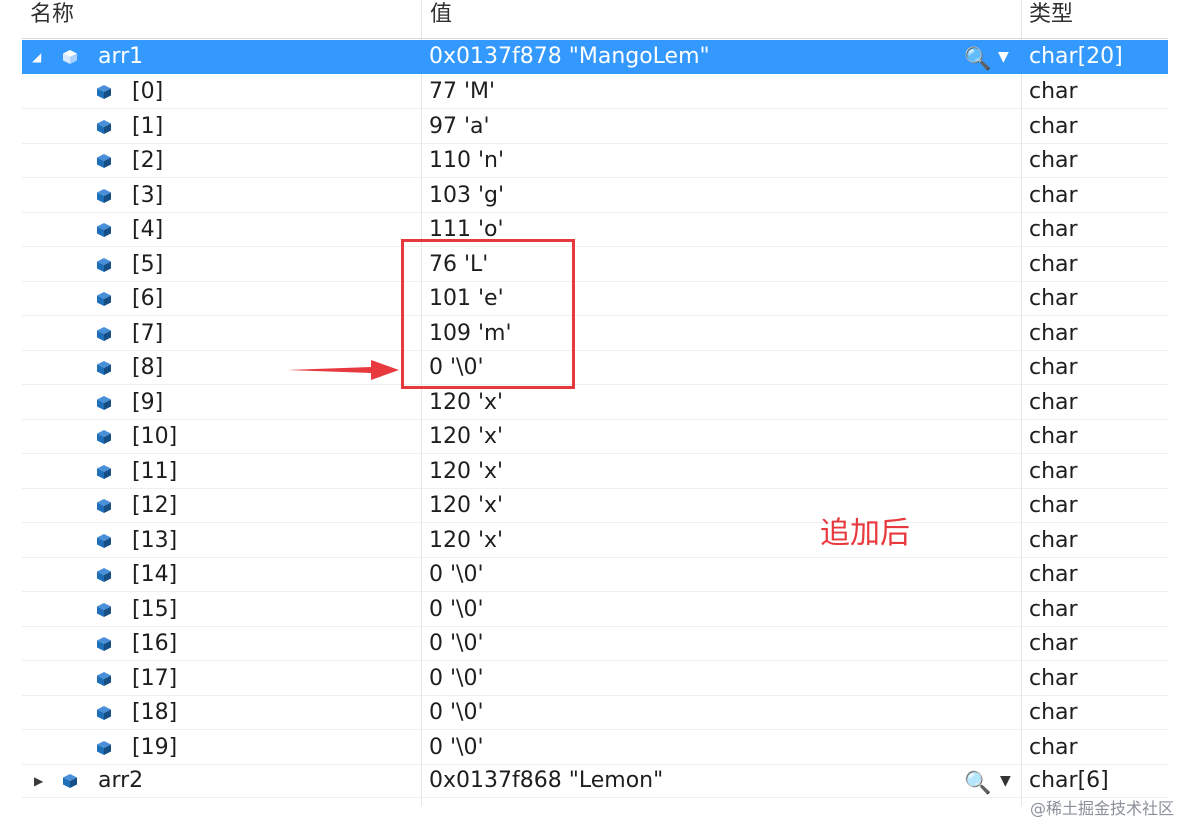  Describe the element at coordinates (595, 506) in the screenshot. I see `watch-row-element: [12] 120 'x' char` at that location.